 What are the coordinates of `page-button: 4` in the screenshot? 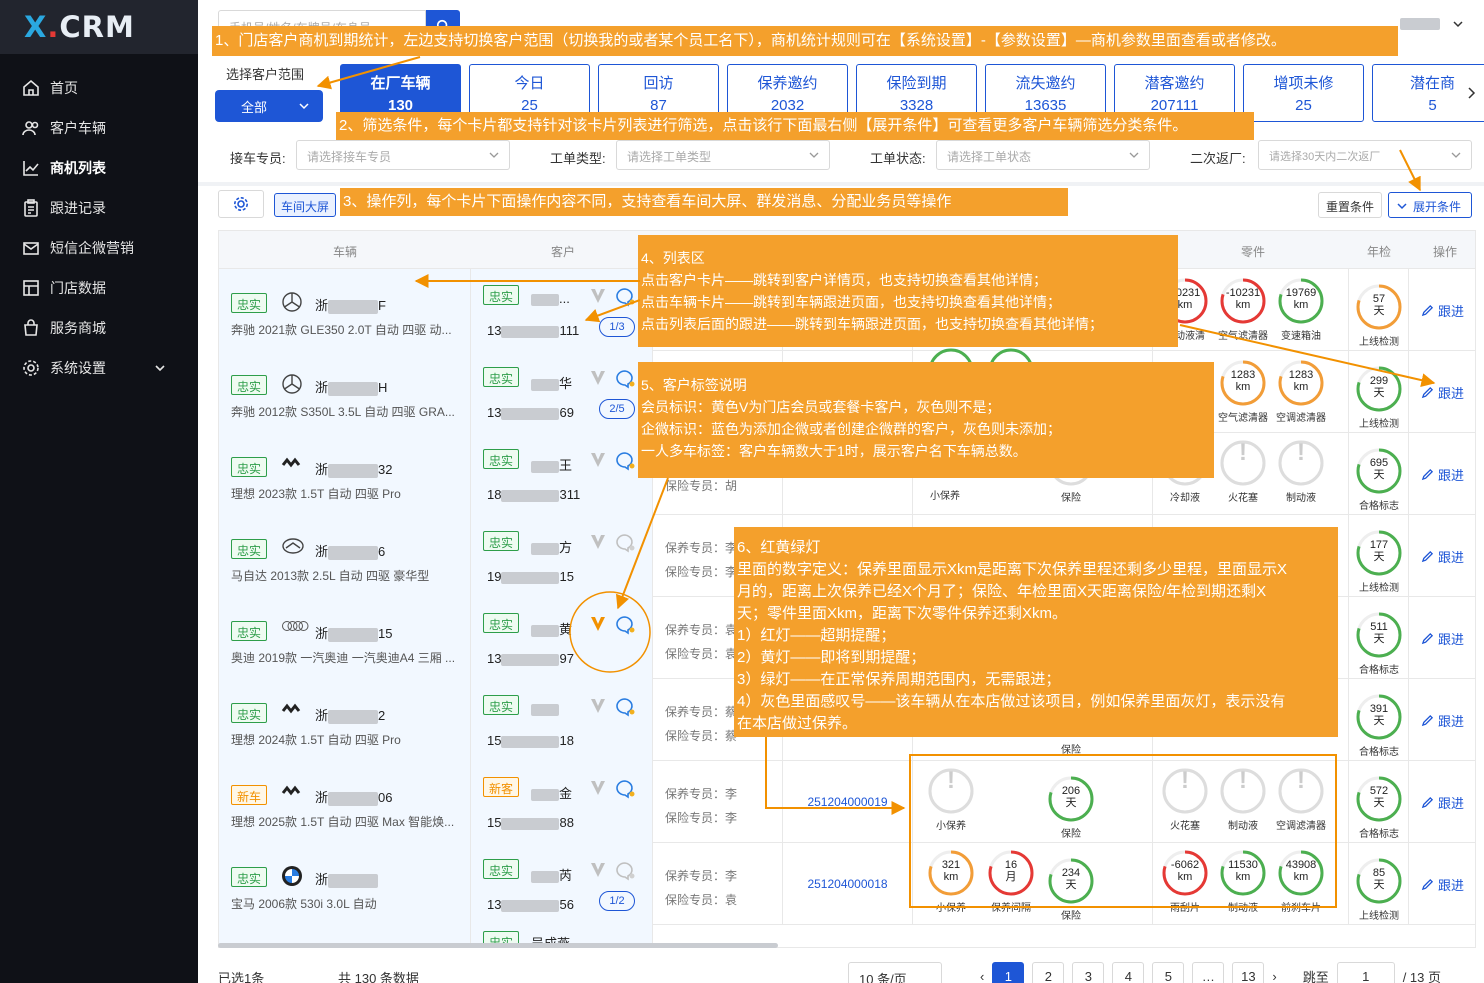 It's located at (1128, 972).